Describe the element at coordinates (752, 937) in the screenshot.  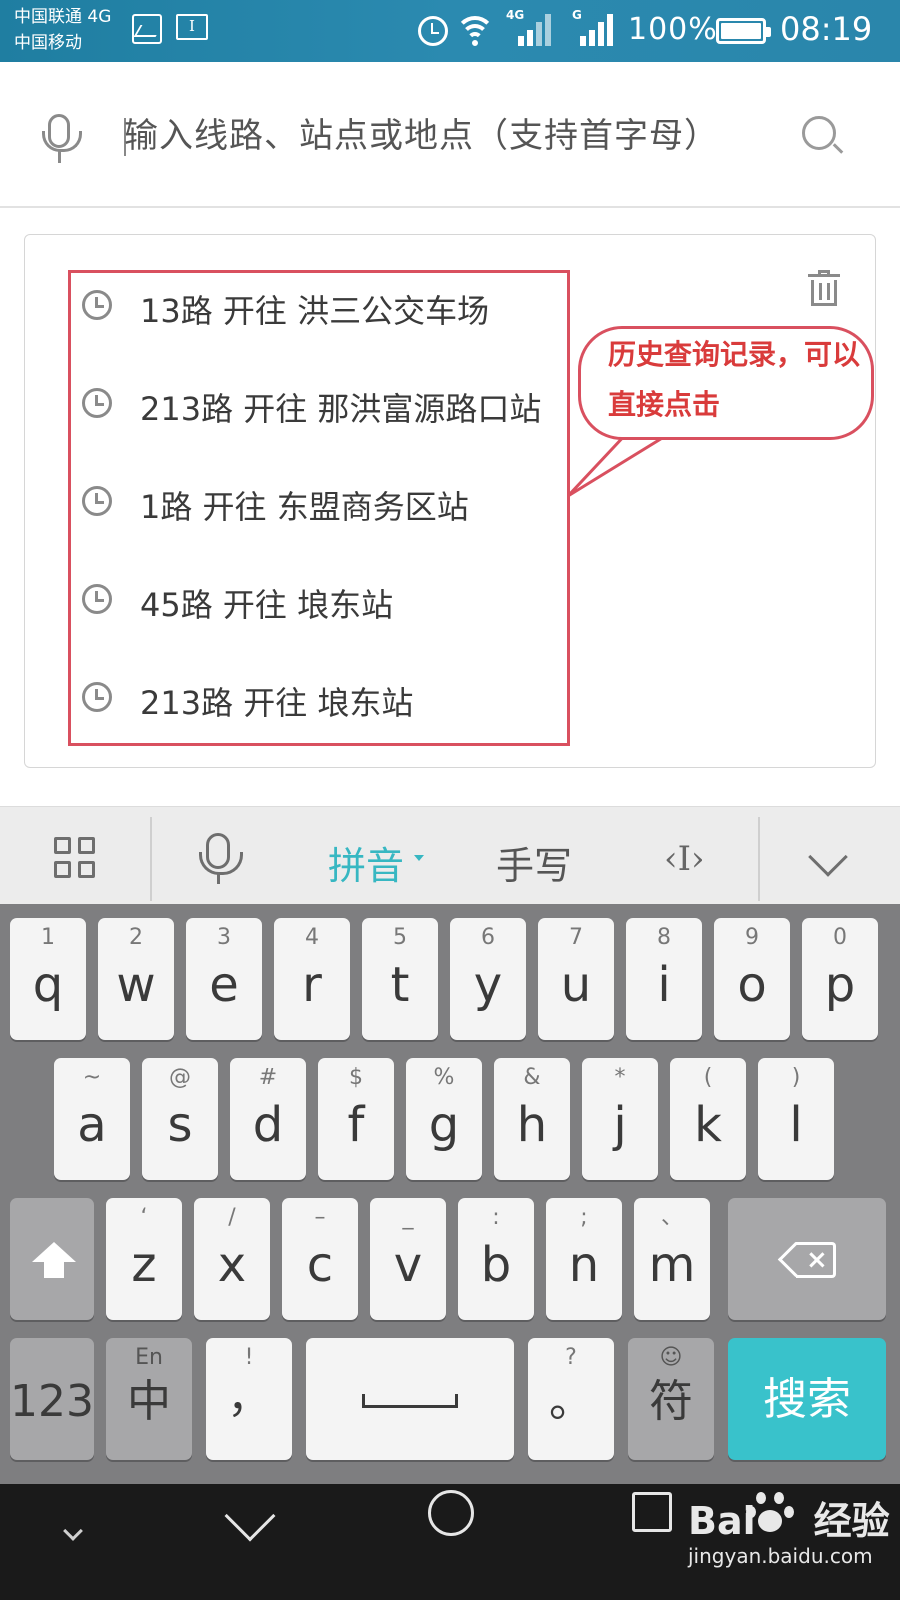
I see `key-hint: 9` at that location.